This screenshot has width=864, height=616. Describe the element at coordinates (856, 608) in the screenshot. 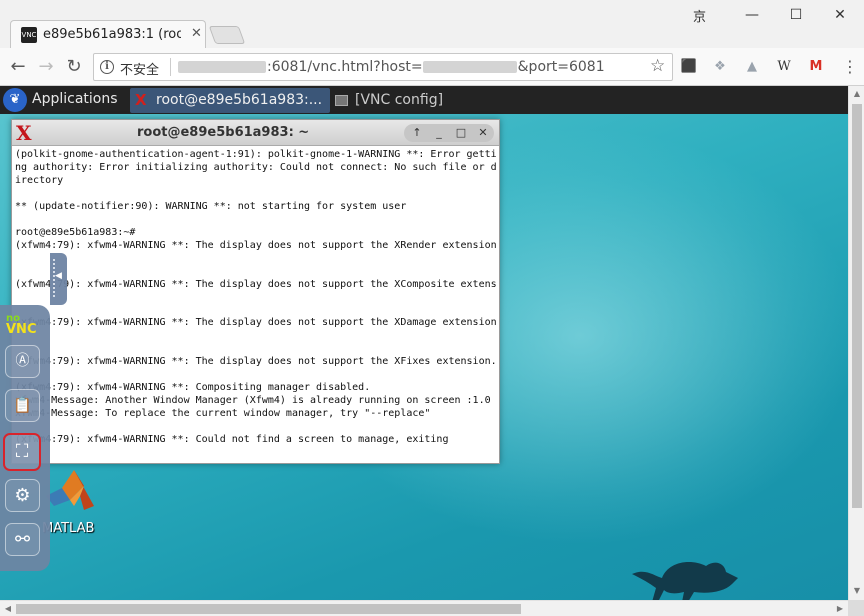

I see `scrollbar-corner` at that location.